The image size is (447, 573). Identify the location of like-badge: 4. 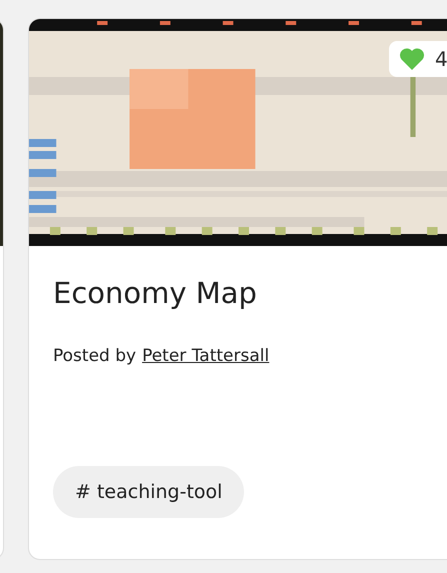
(418, 59).